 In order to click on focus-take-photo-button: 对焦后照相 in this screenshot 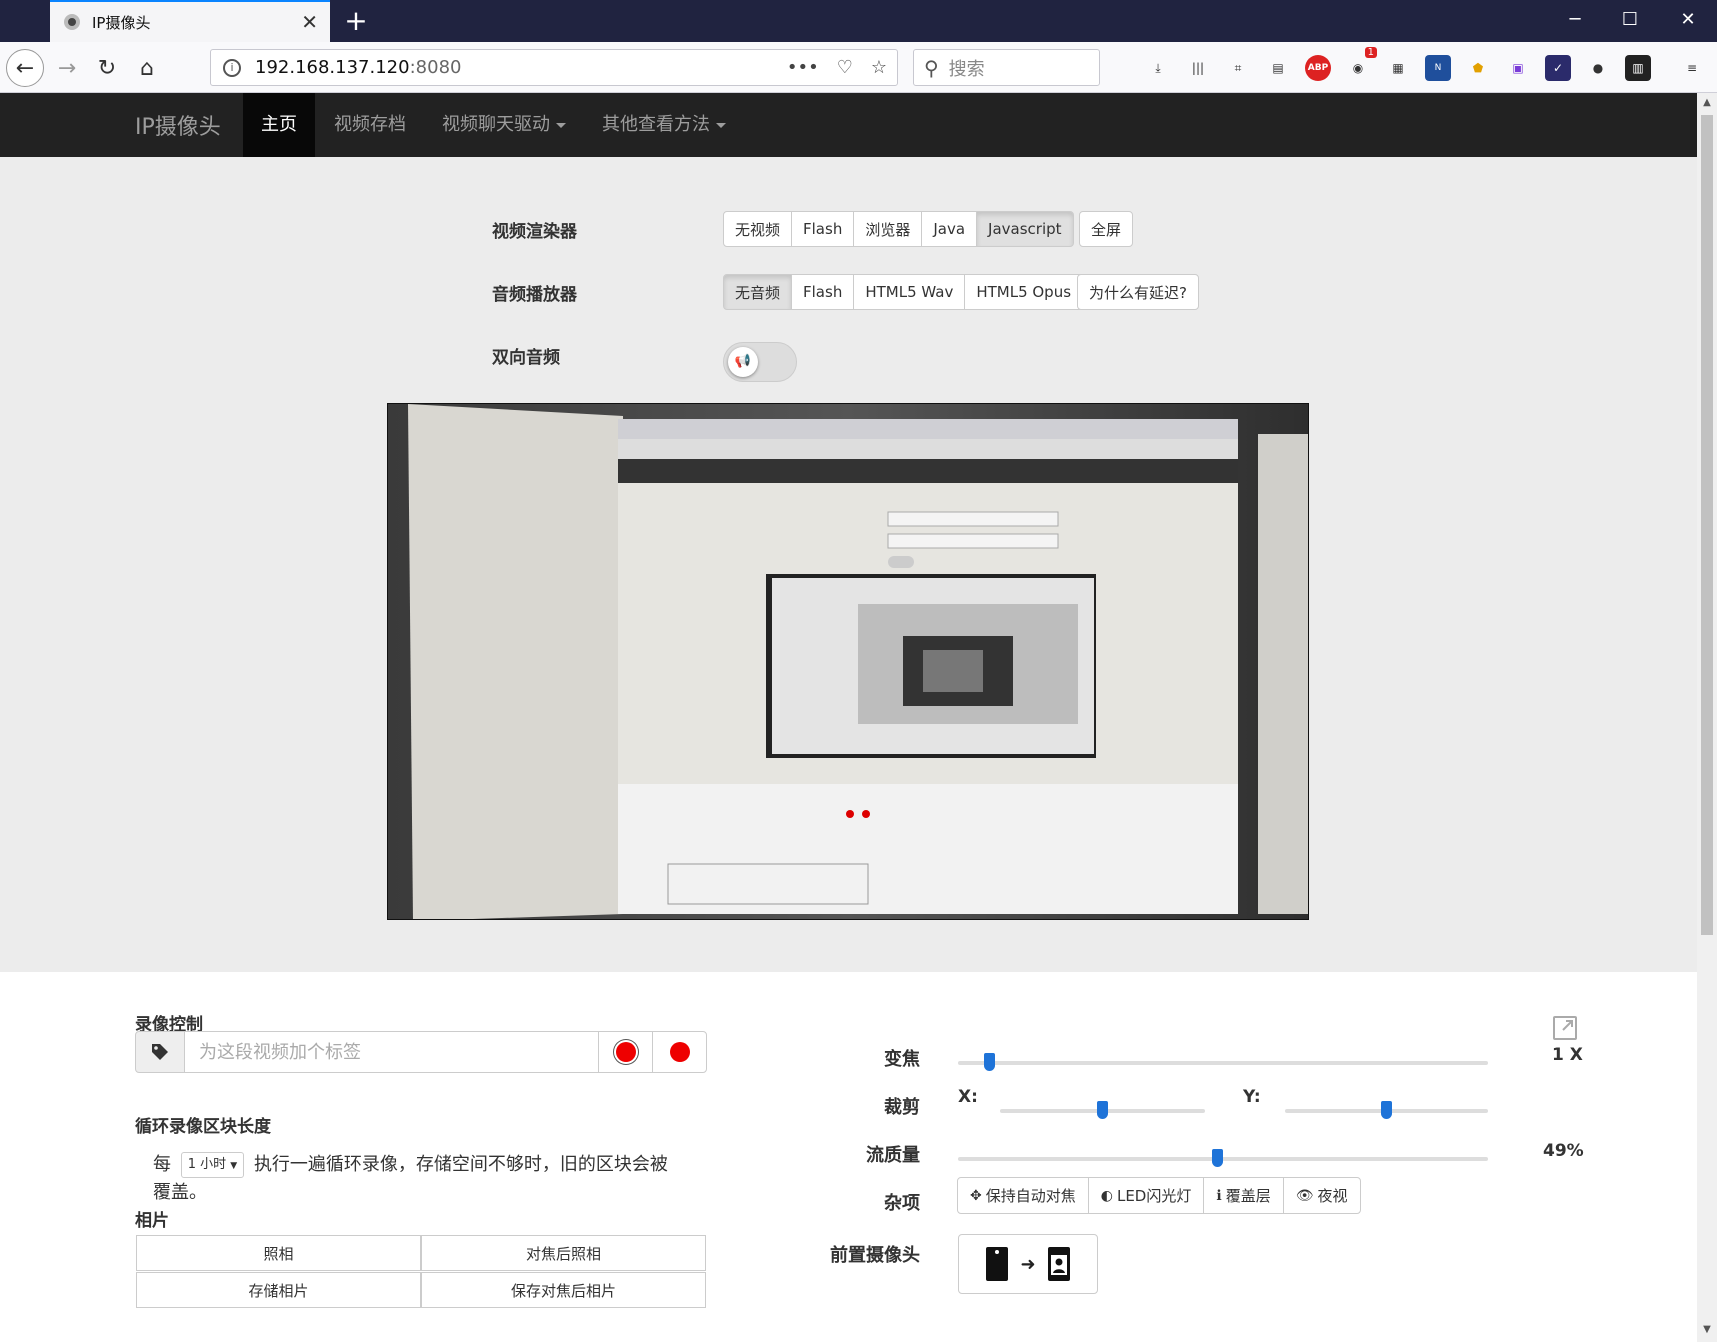, I will do `click(563, 1253)`.